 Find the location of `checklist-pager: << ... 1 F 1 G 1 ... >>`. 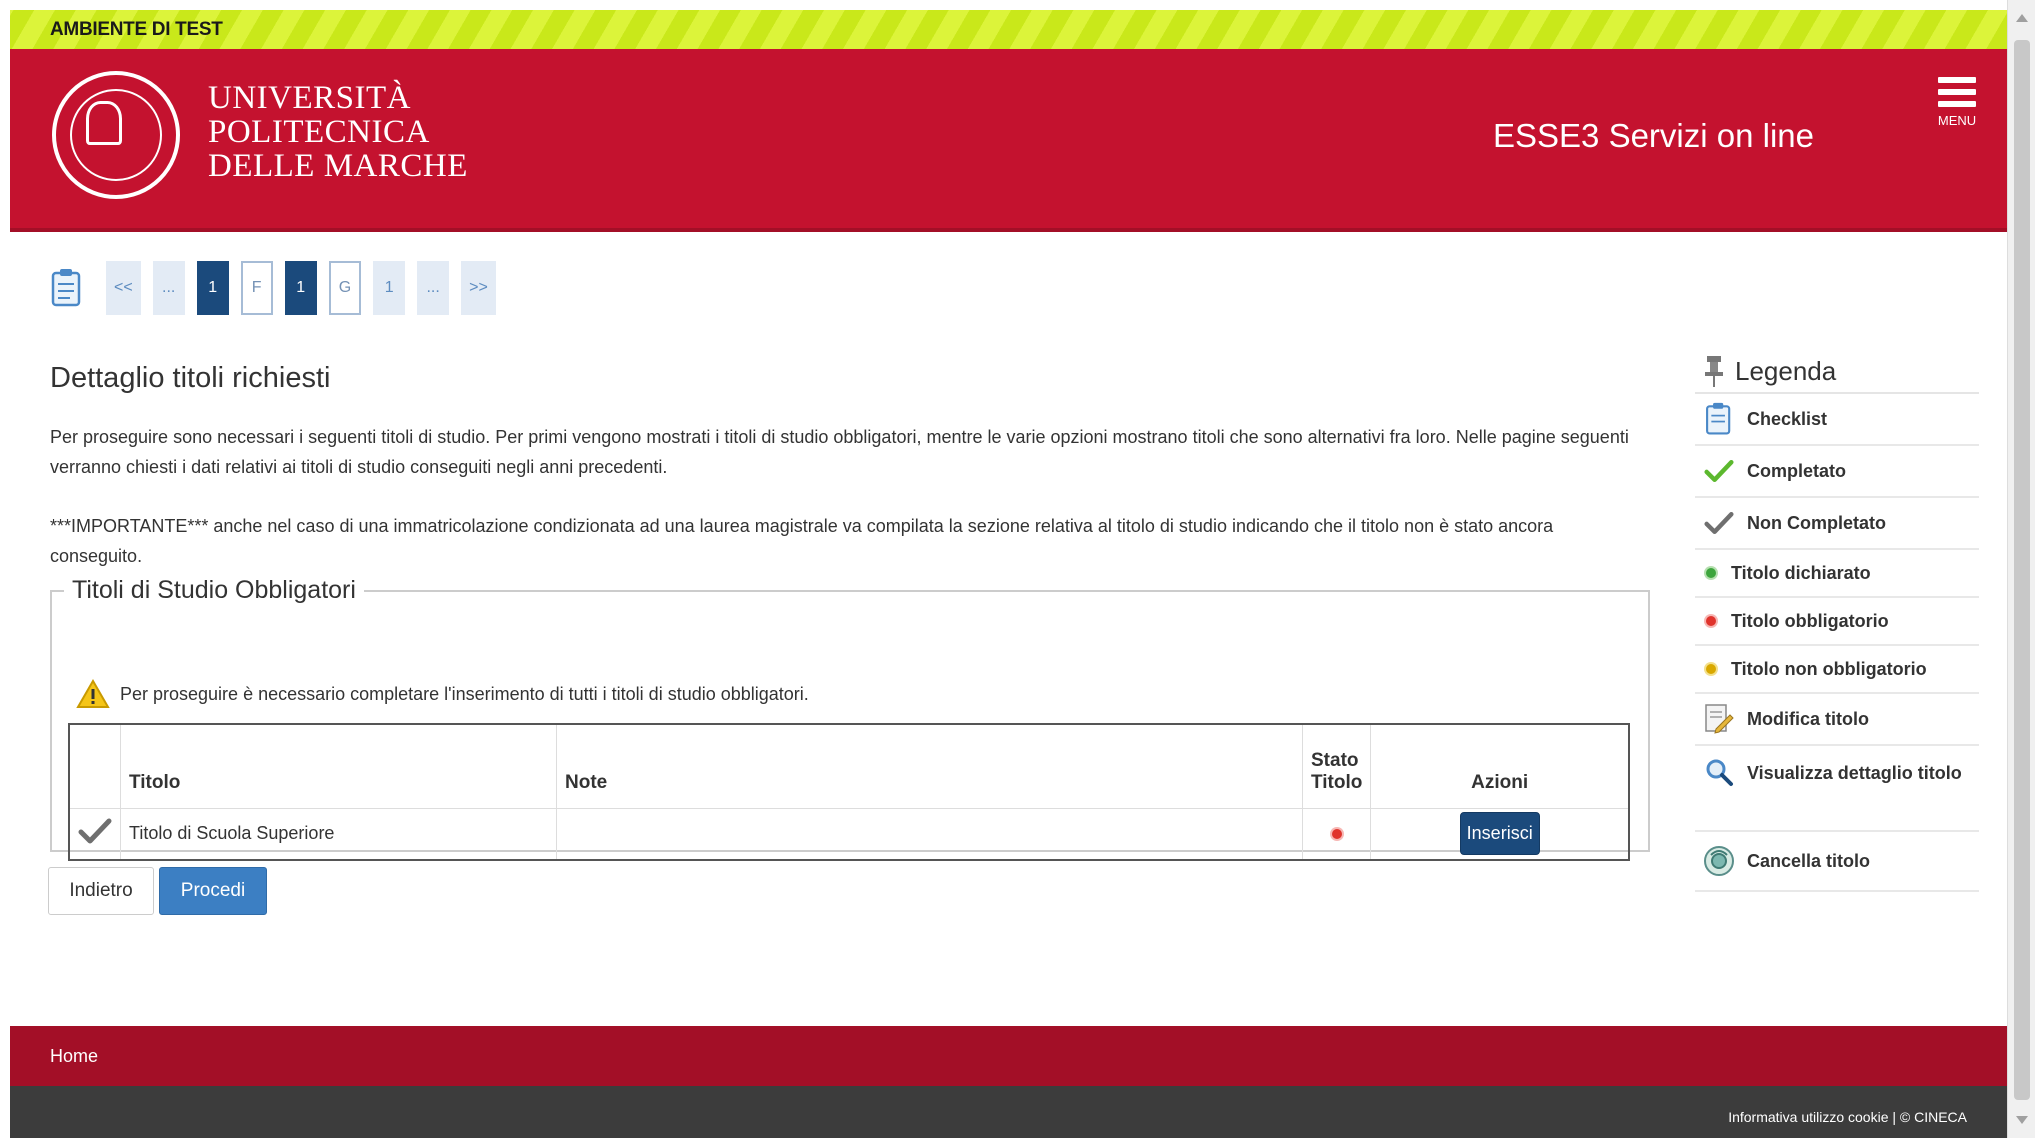

checklist-pager: << ... 1 F 1 G 1 ... >> is located at coordinates (279, 288).